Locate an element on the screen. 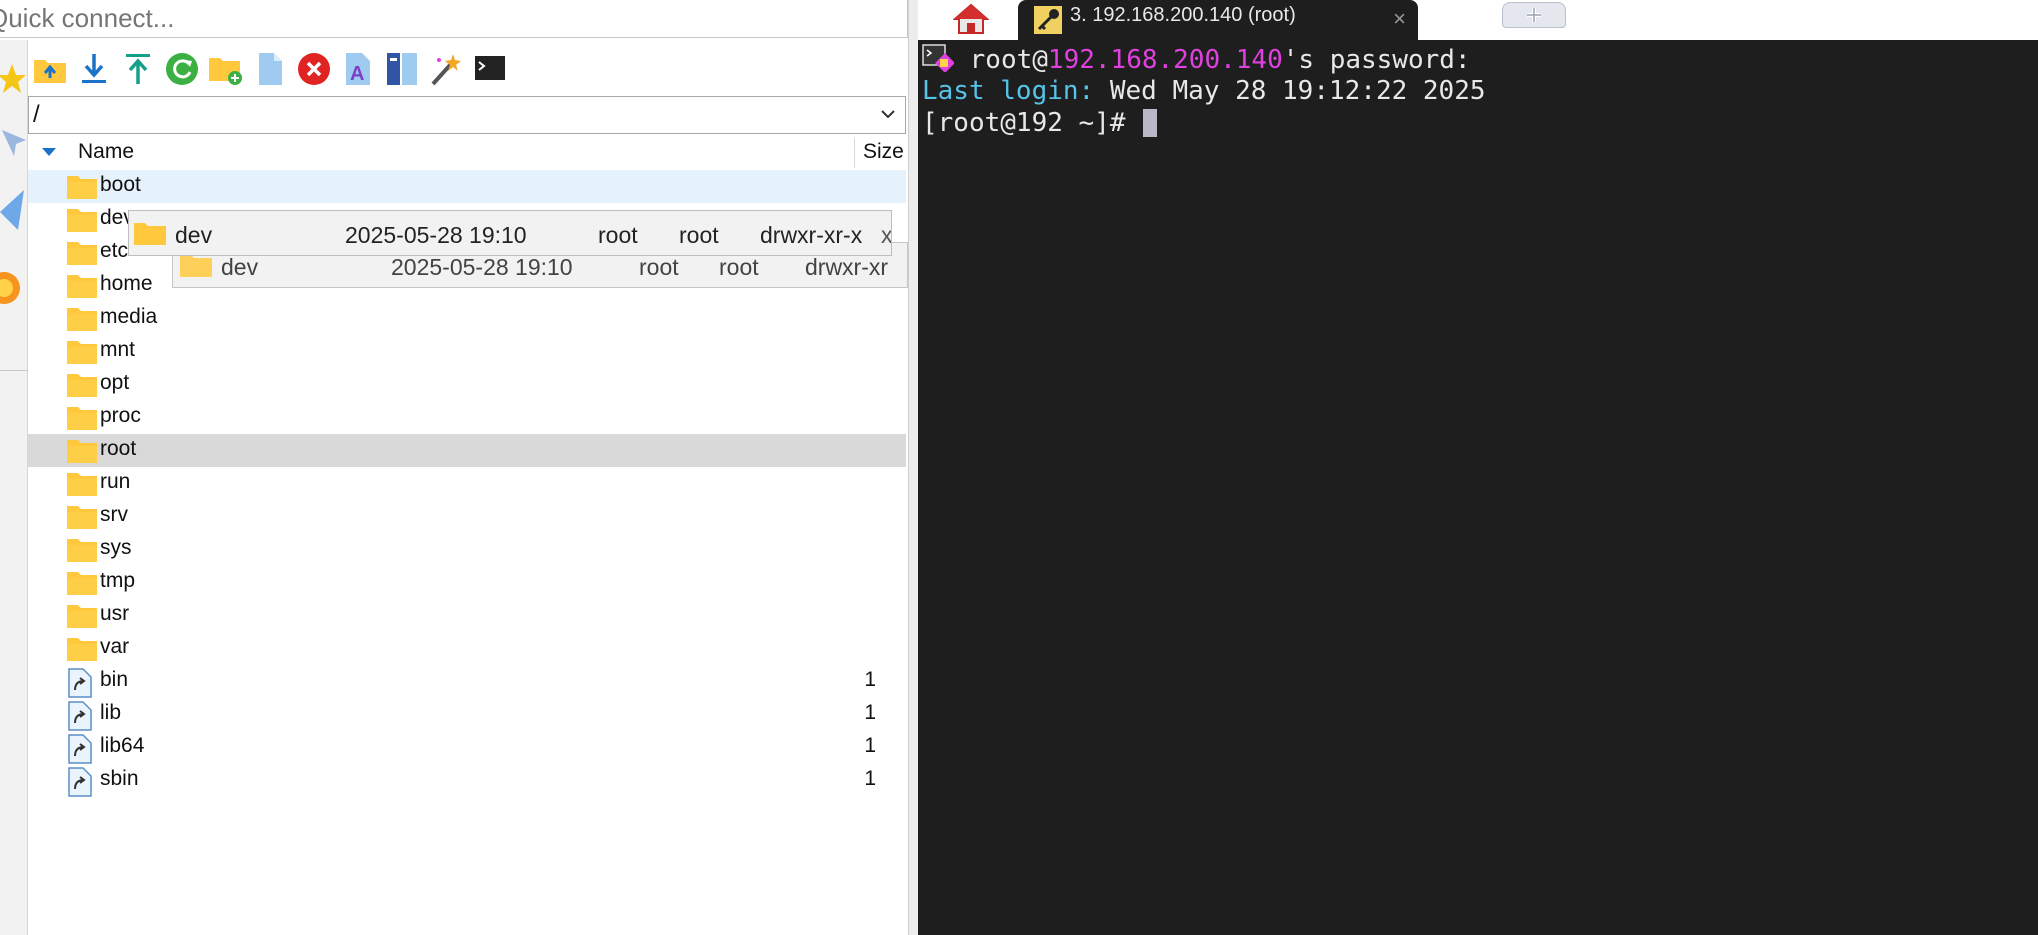 The image size is (2038, 935). path-dropdown: / is located at coordinates (467, 115).